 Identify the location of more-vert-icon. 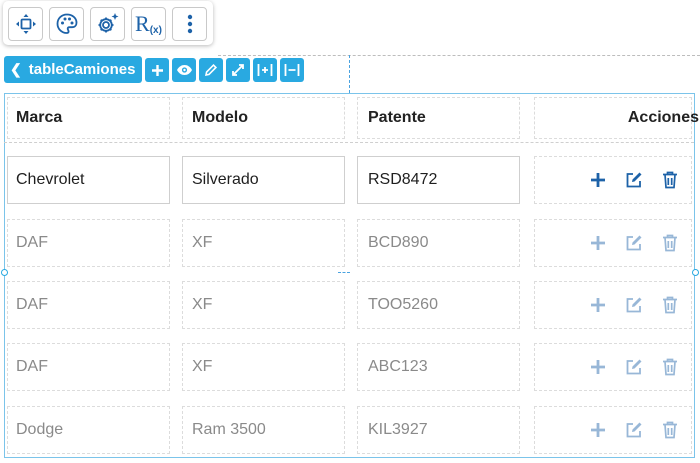
(190, 24).